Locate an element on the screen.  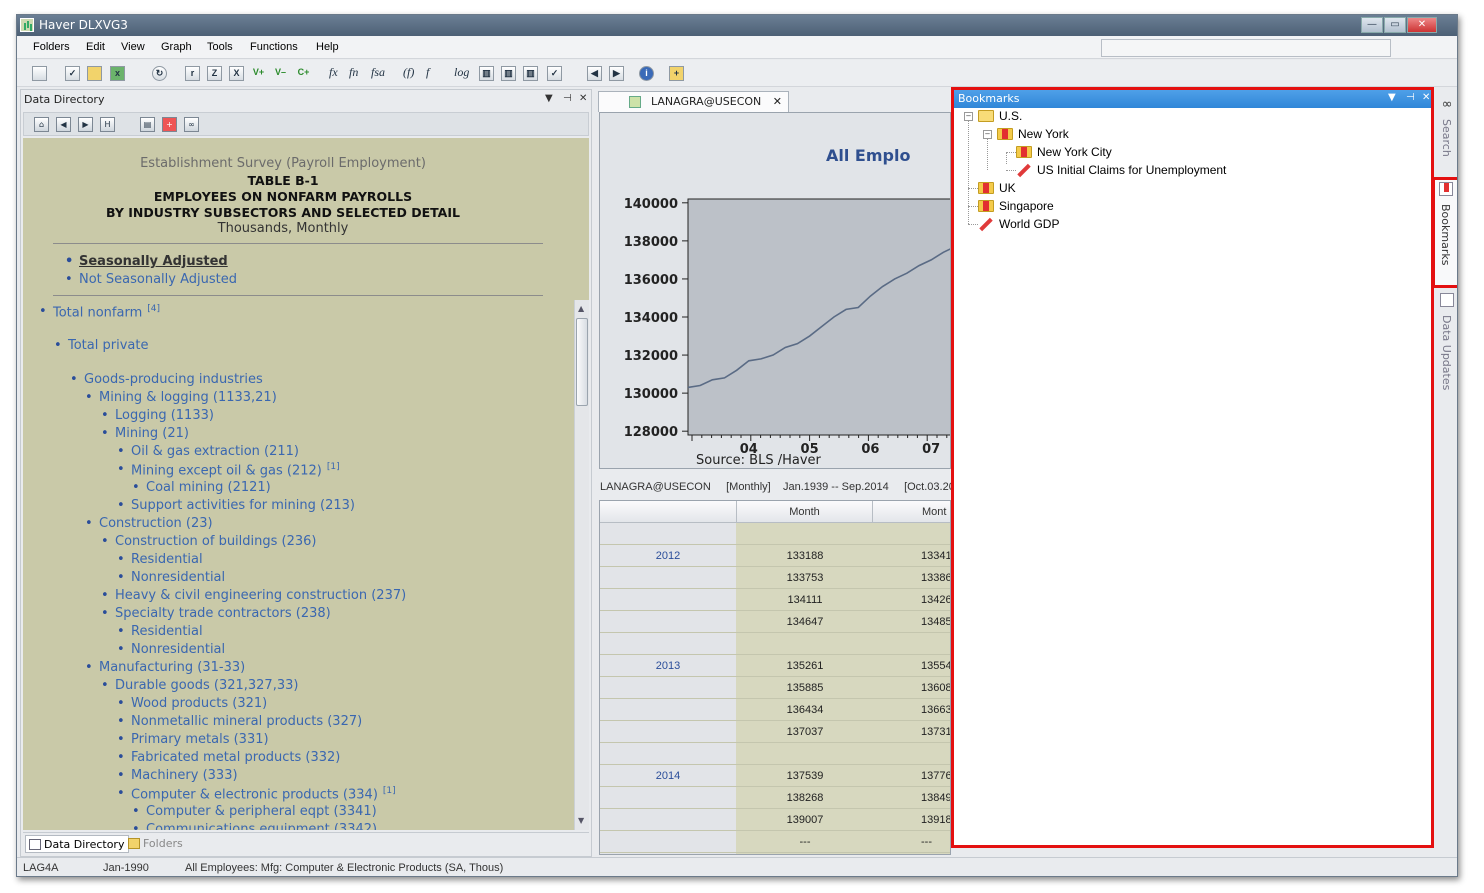
menu-view: View is located at coordinates (133, 47).